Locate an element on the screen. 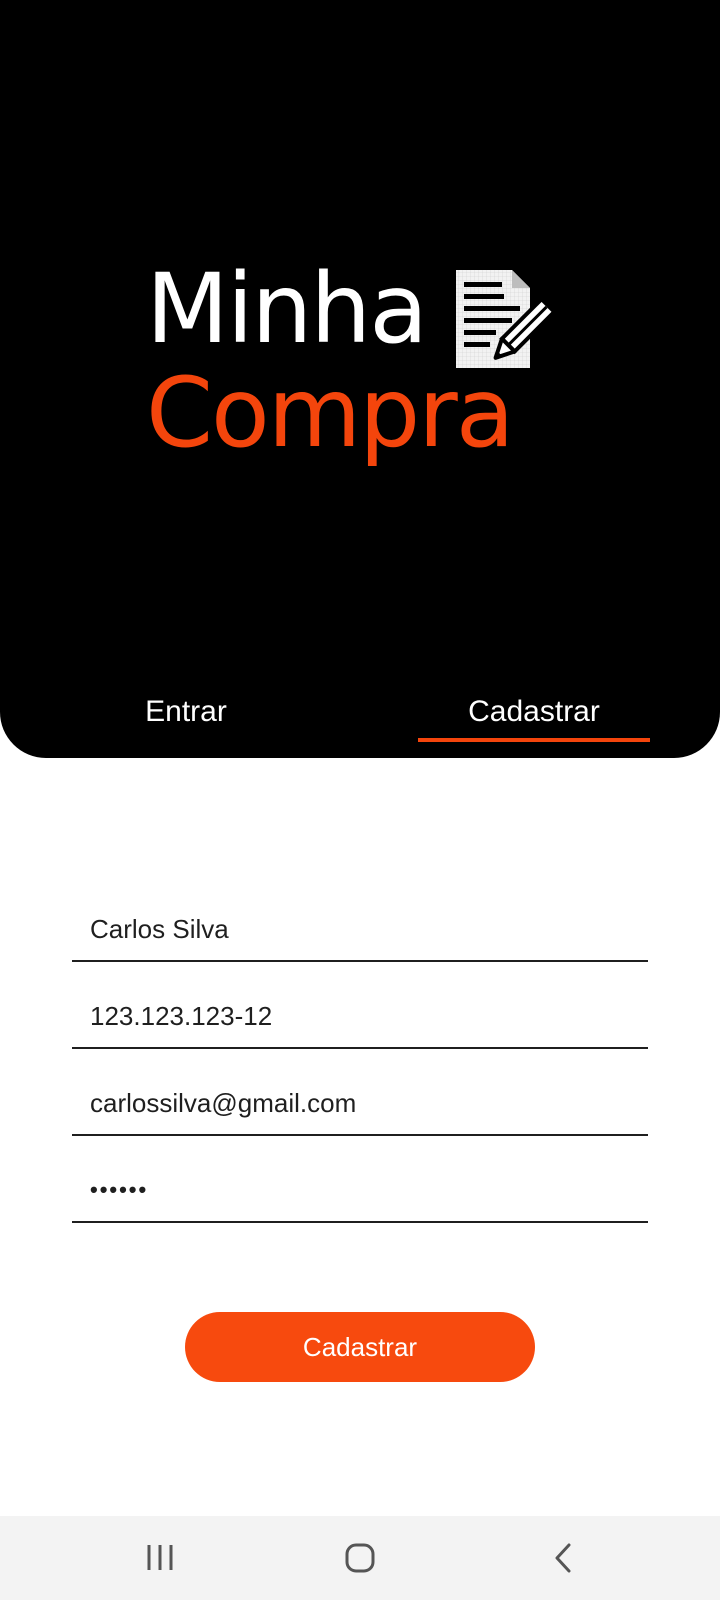 This screenshot has height=1600, width=720. password-field is located at coordinates (360, 1181).